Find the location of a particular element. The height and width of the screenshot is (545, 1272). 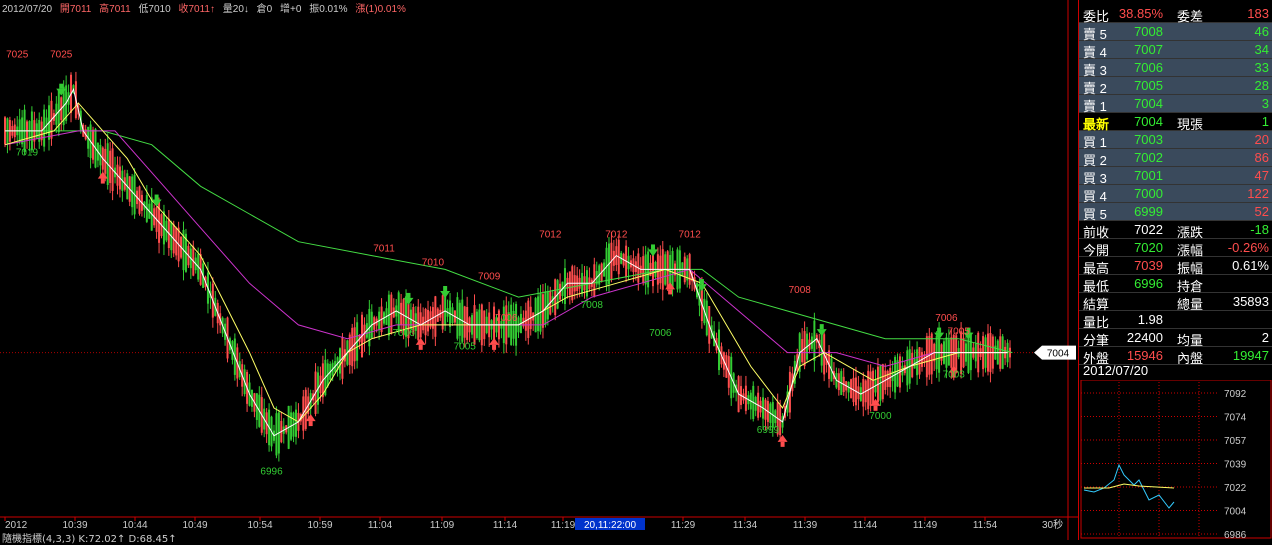

ask-price: 7008 is located at coordinates (1148, 31).